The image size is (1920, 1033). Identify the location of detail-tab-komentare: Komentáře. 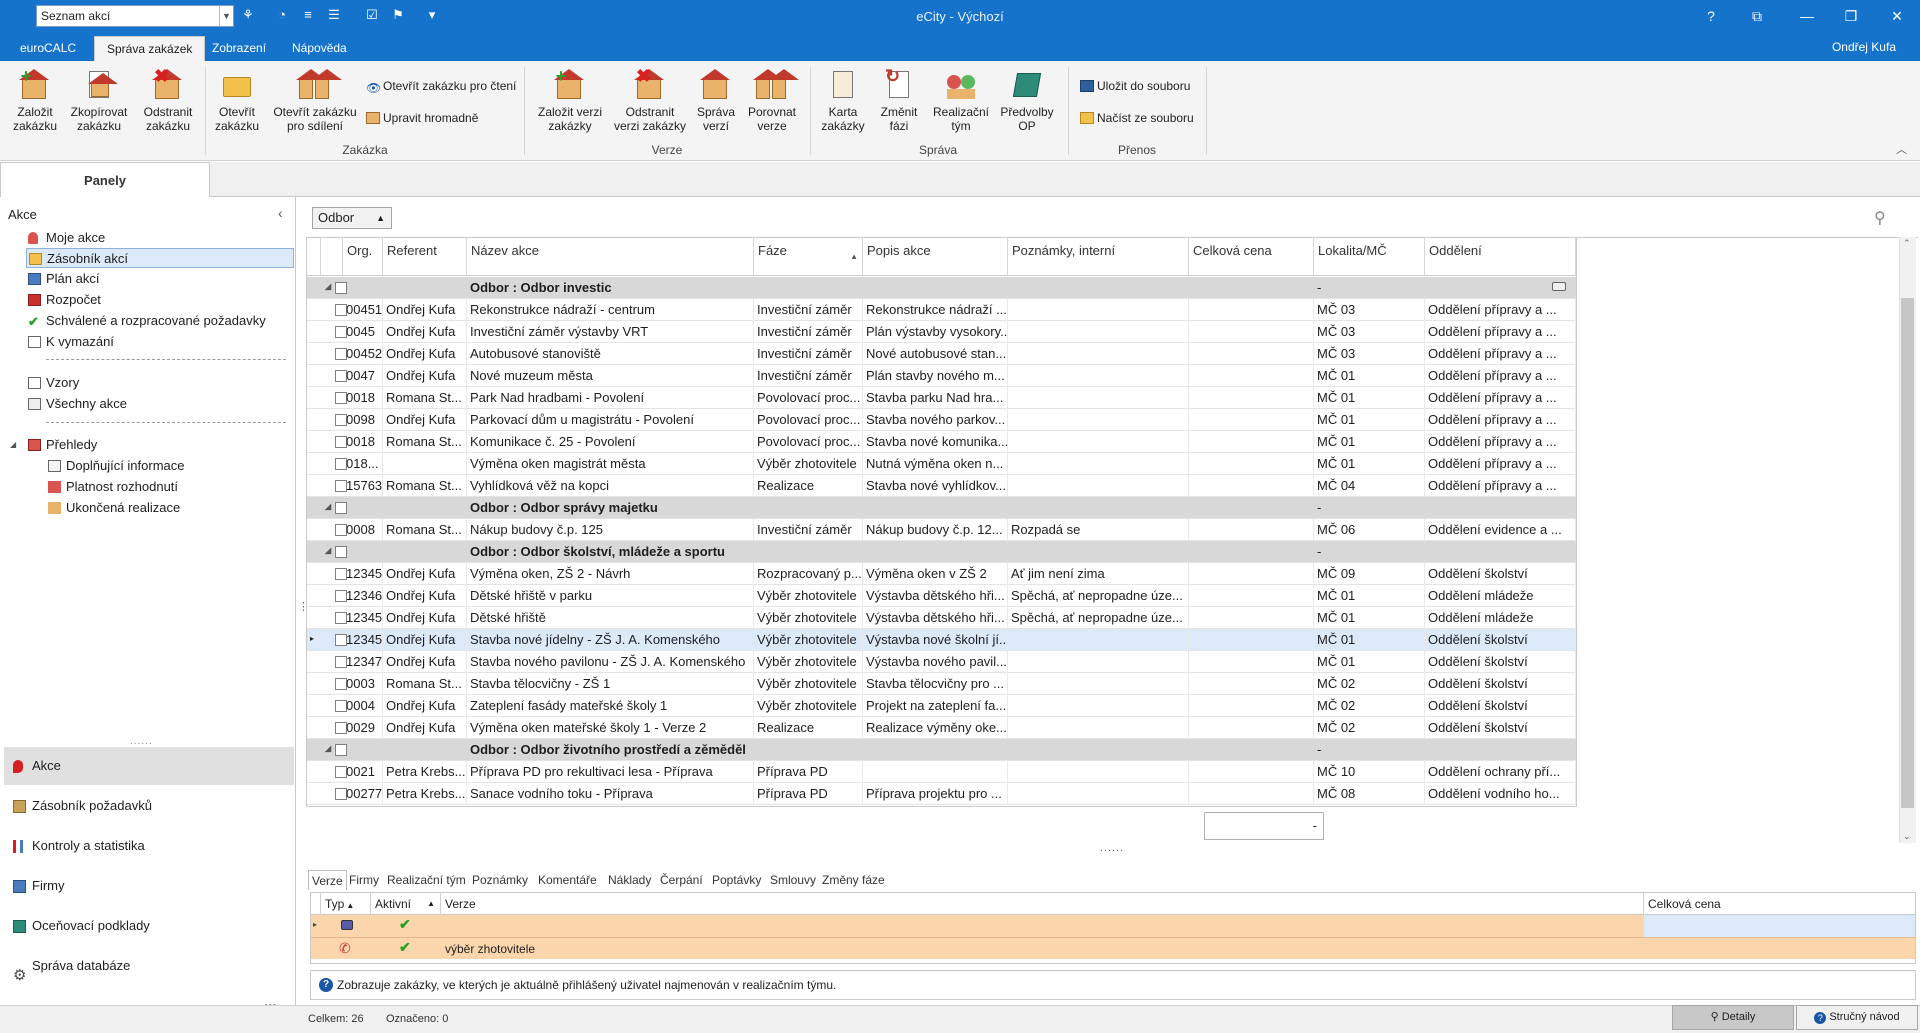
(567, 880).